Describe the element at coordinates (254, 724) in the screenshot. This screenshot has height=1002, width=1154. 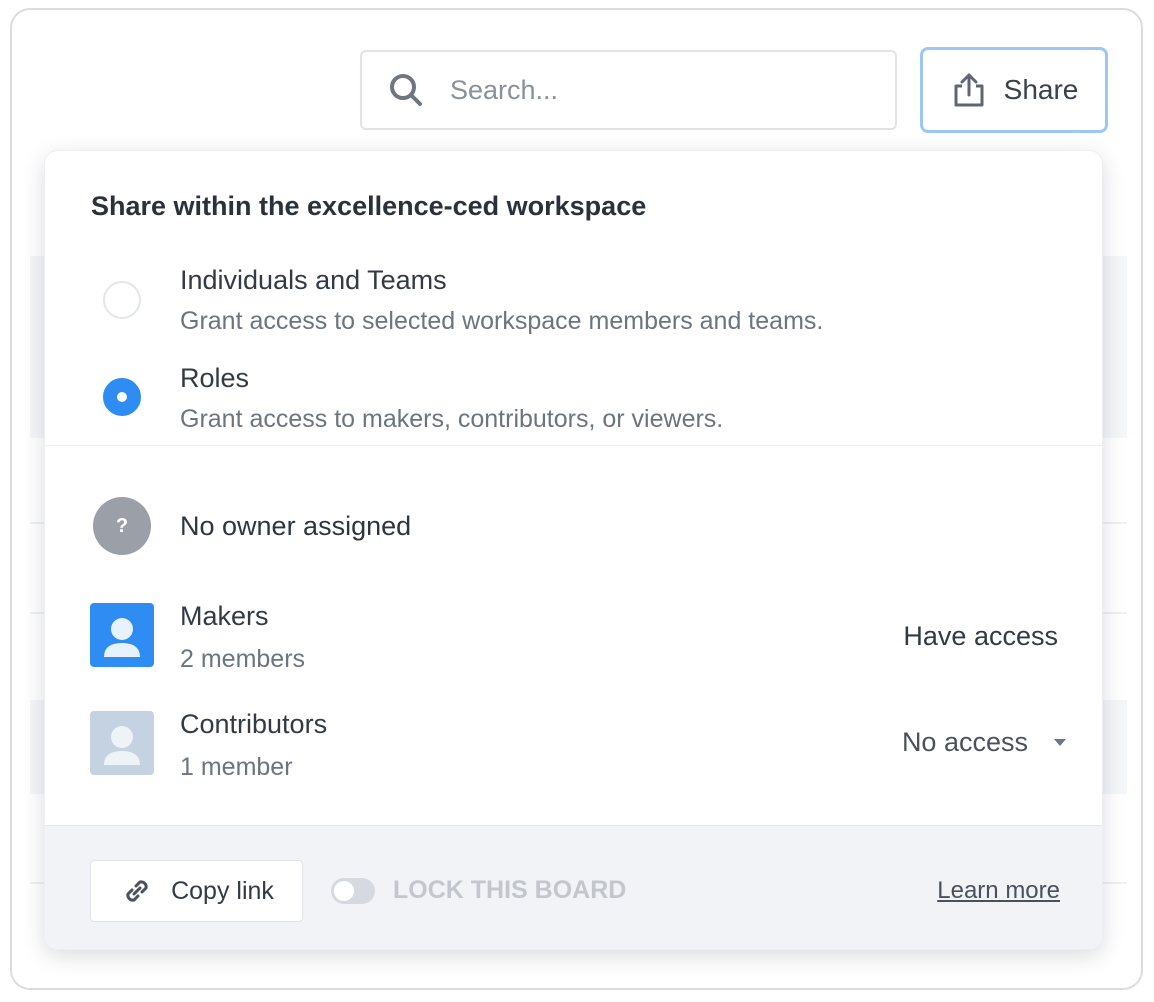
I see `role-name-contributors: Contributors` at that location.